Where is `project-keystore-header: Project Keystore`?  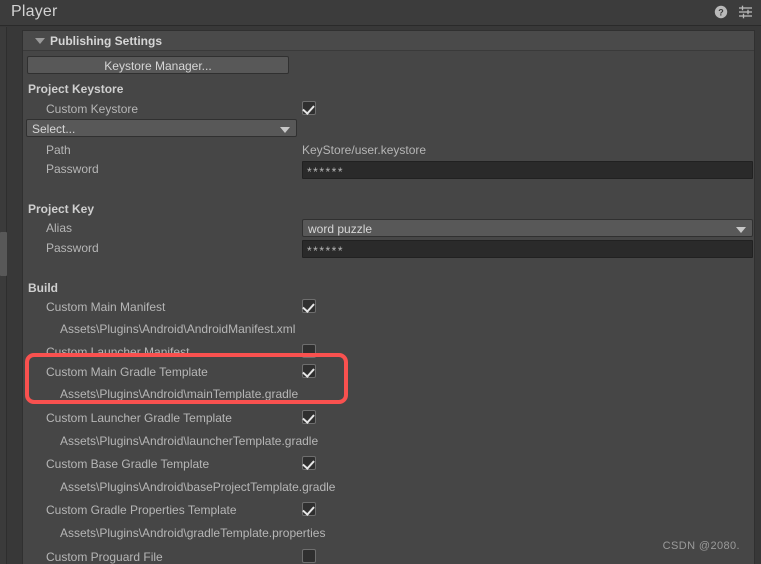 project-keystore-header: Project Keystore is located at coordinates (76, 89).